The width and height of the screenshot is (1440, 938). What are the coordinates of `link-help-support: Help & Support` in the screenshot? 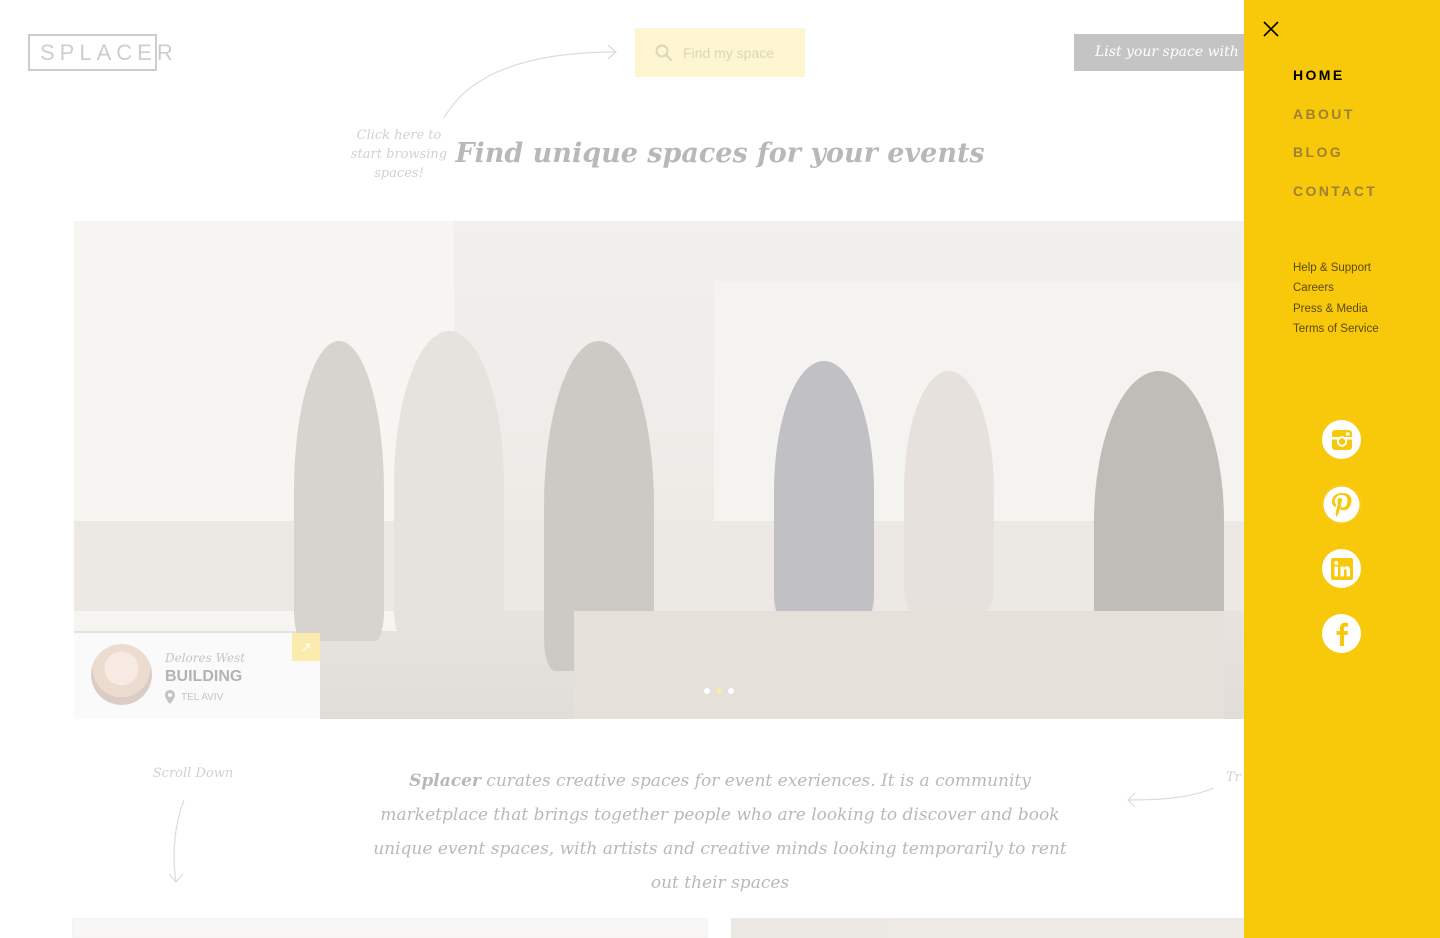 It's located at (1336, 270).